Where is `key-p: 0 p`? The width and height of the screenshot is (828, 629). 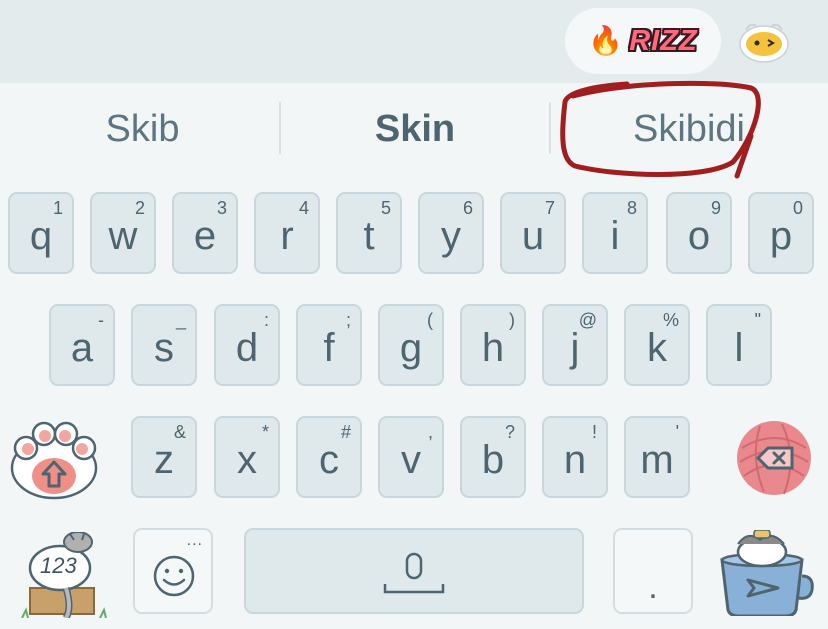
key-p: 0 p is located at coordinates (781, 233).